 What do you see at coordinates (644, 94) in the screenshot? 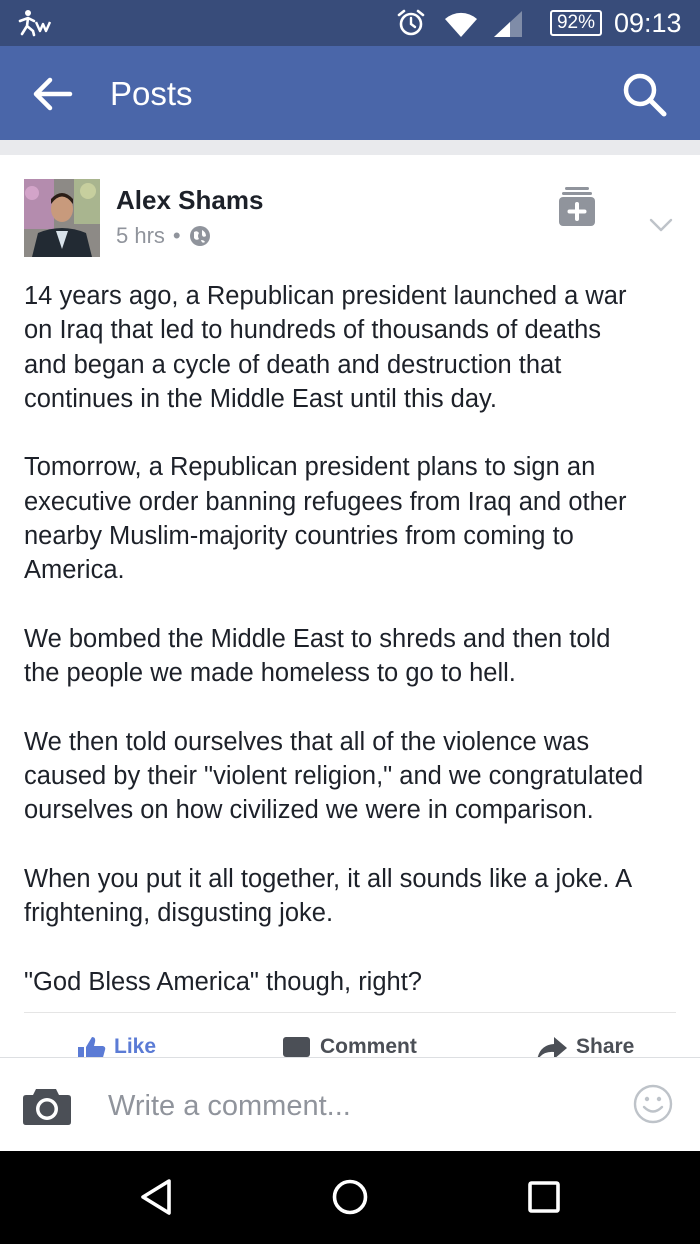
I see `search-icon` at bounding box center [644, 94].